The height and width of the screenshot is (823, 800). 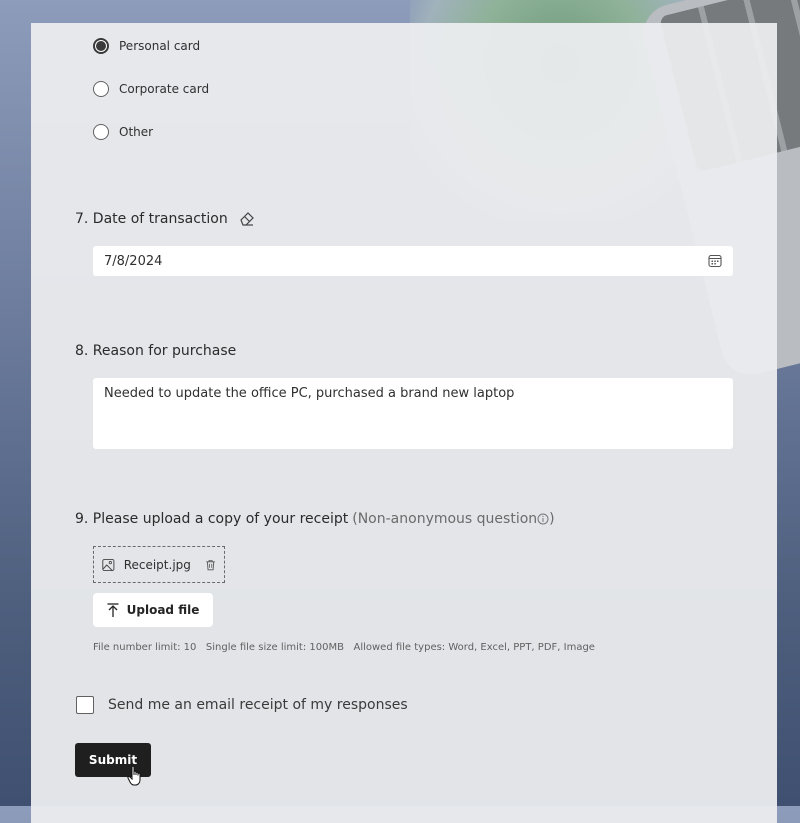 What do you see at coordinates (160, 46) in the screenshot?
I see `radio-label: Personal card` at bounding box center [160, 46].